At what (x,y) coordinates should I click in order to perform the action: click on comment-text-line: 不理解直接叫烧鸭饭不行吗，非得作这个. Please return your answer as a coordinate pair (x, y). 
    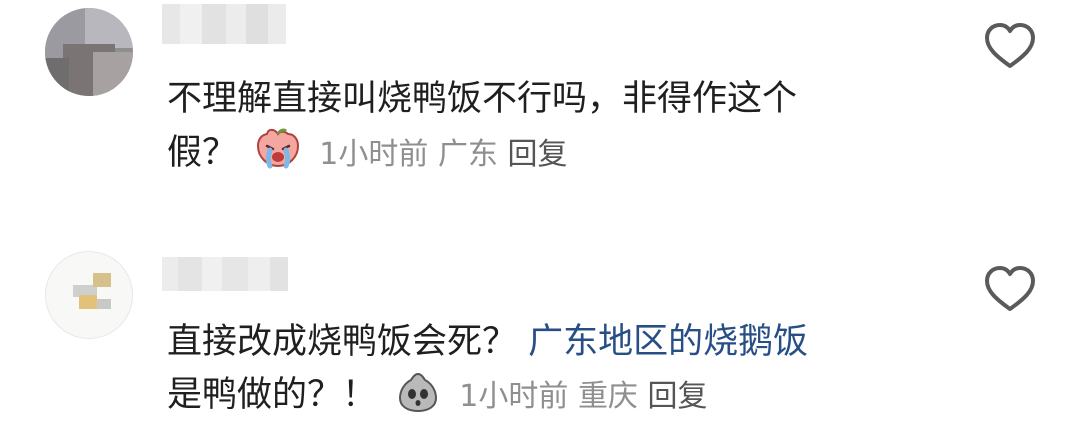
    Looking at the image, I should click on (482, 99).